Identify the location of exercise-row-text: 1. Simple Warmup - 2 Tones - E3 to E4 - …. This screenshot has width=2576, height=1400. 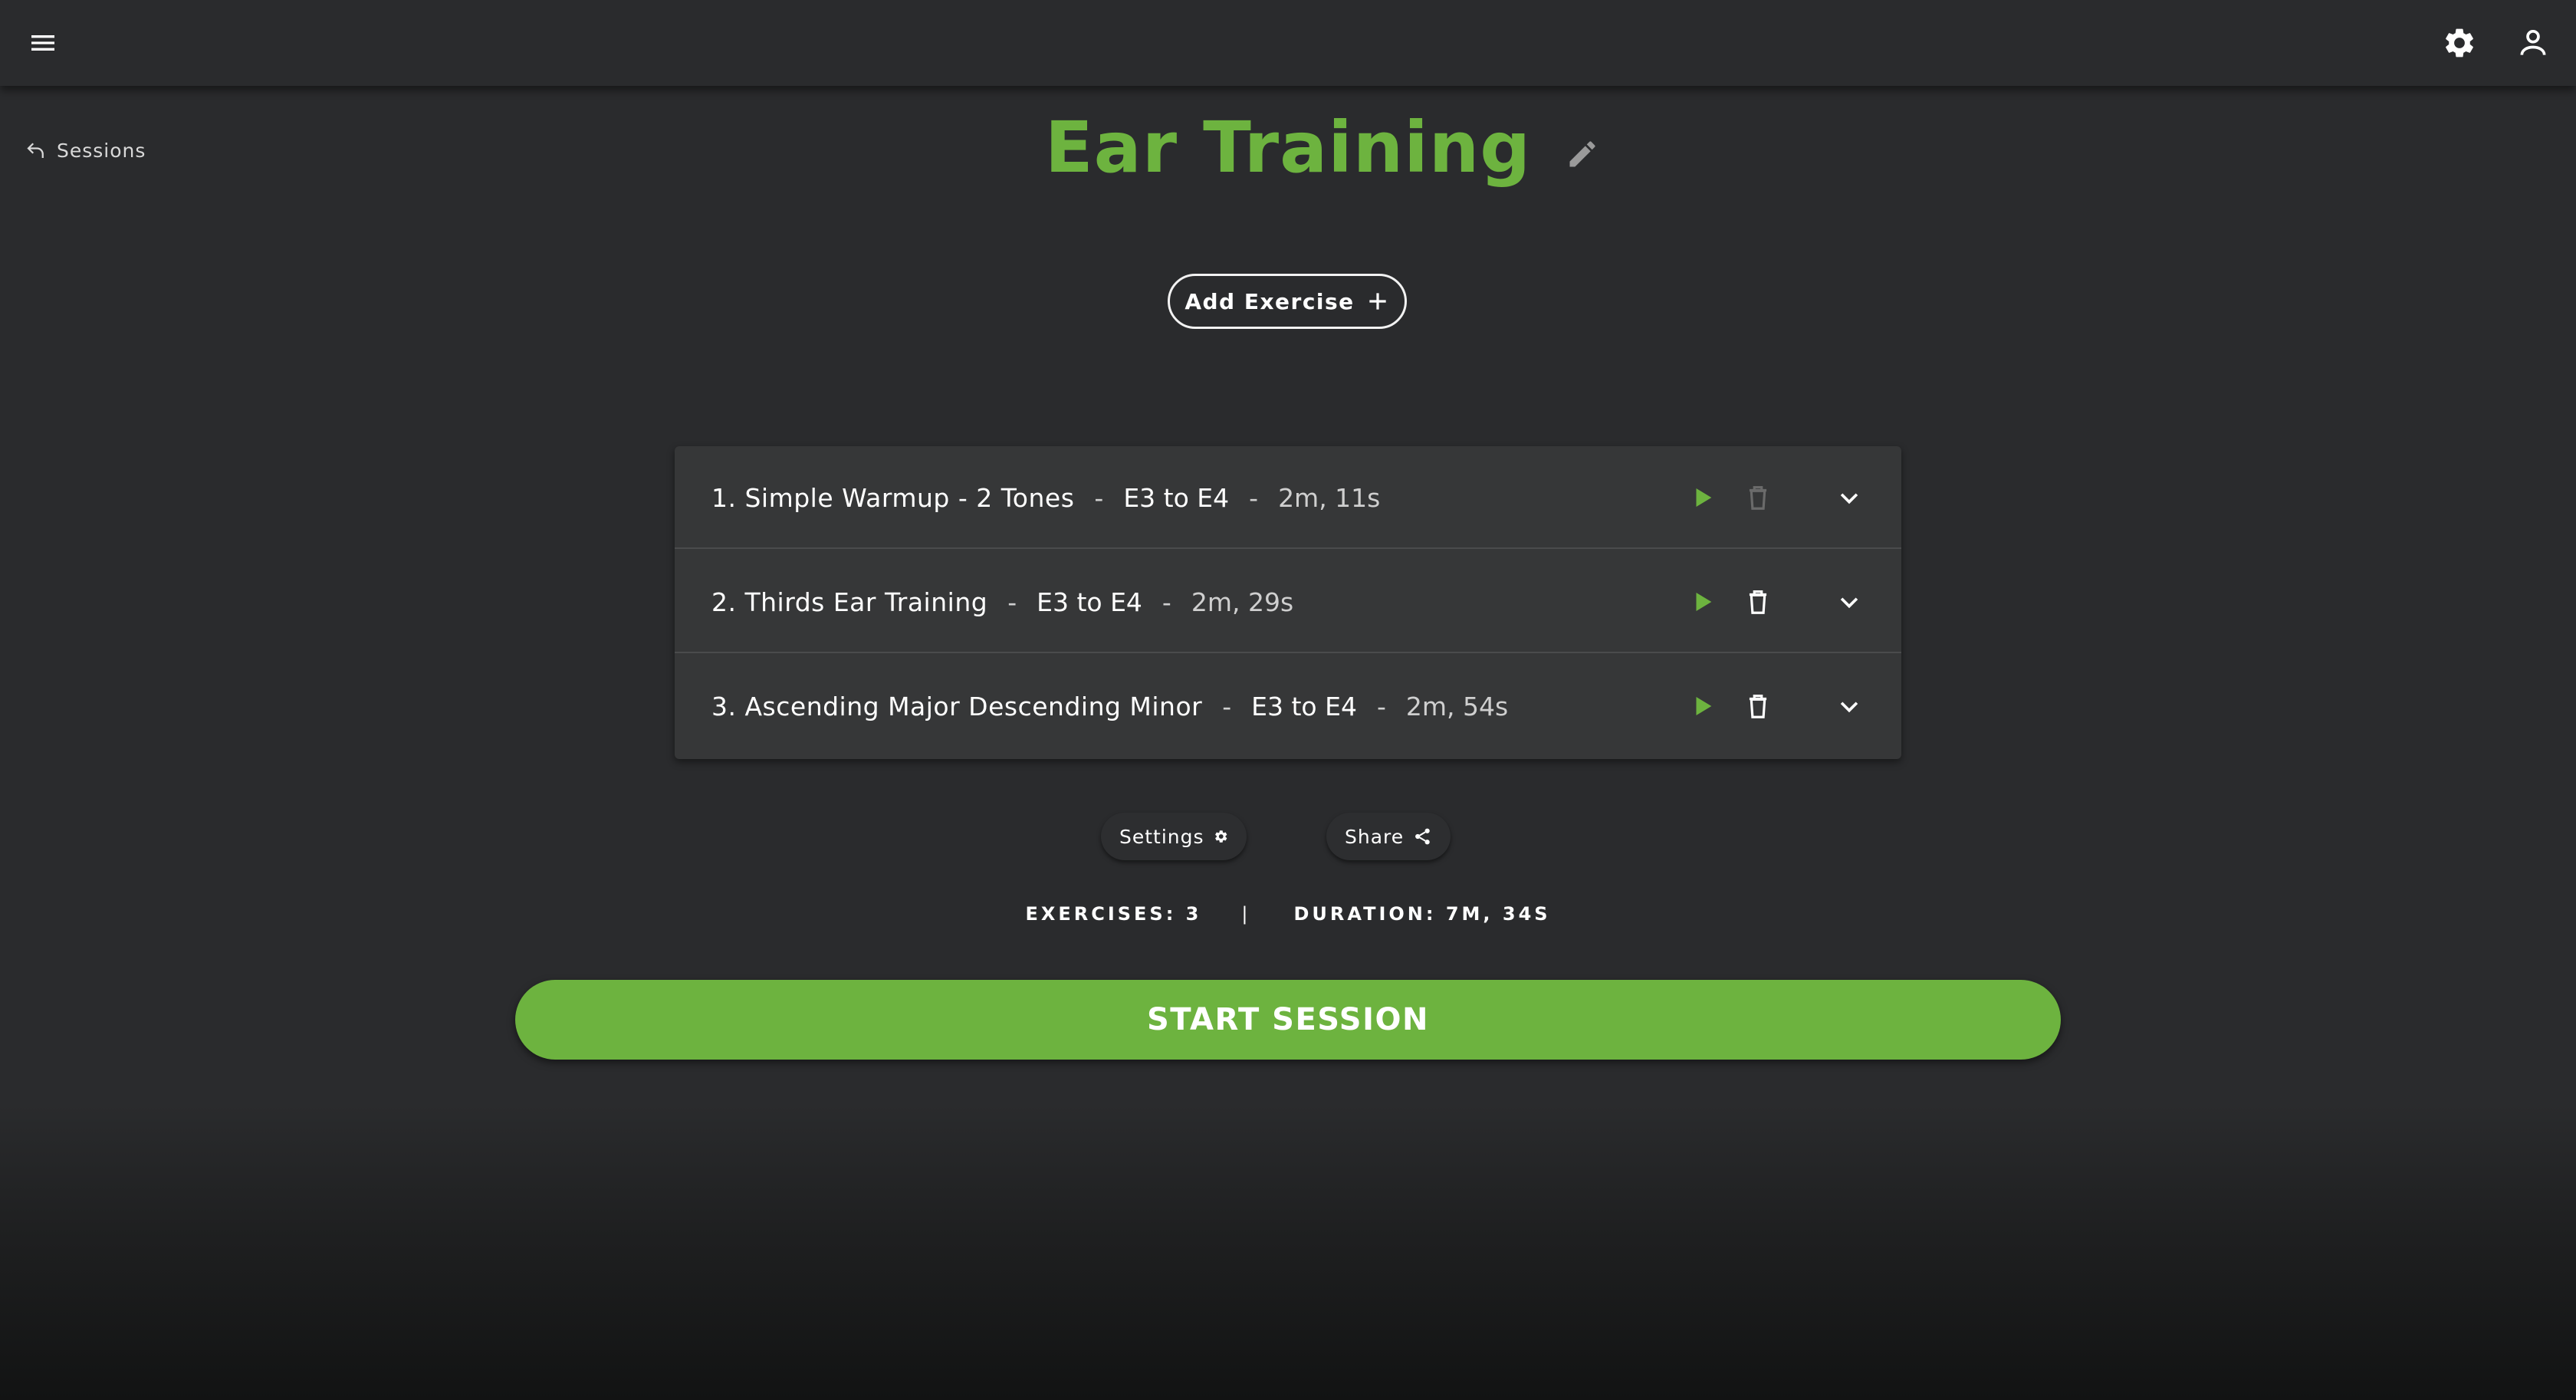
(1045, 497).